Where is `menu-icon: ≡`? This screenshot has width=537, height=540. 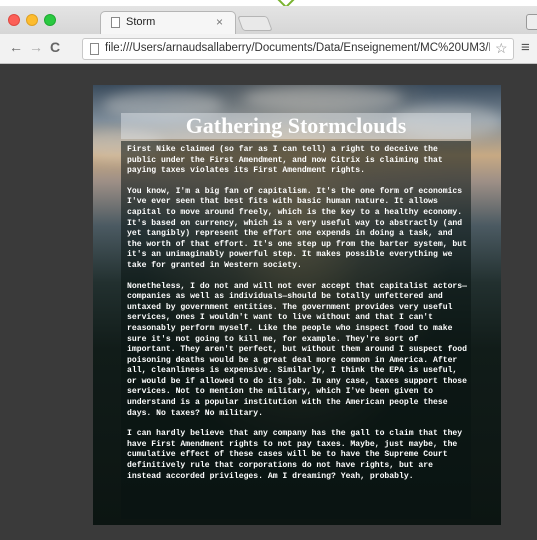 menu-icon: ≡ is located at coordinates (525, 47).